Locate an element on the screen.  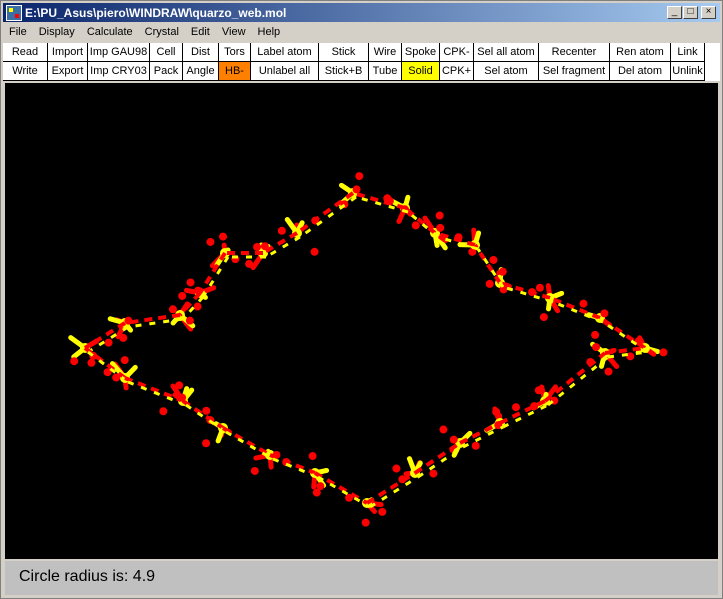
cpk-button: CPK+ is located at coordinates (457, 71).